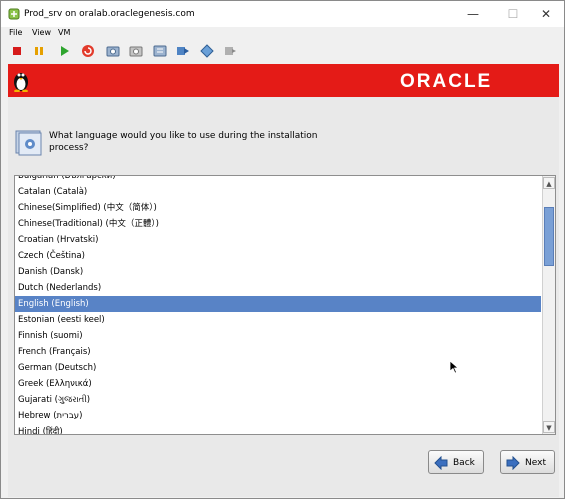  I want to click on language-label: Bulgarian (Български), so click(67, 178).